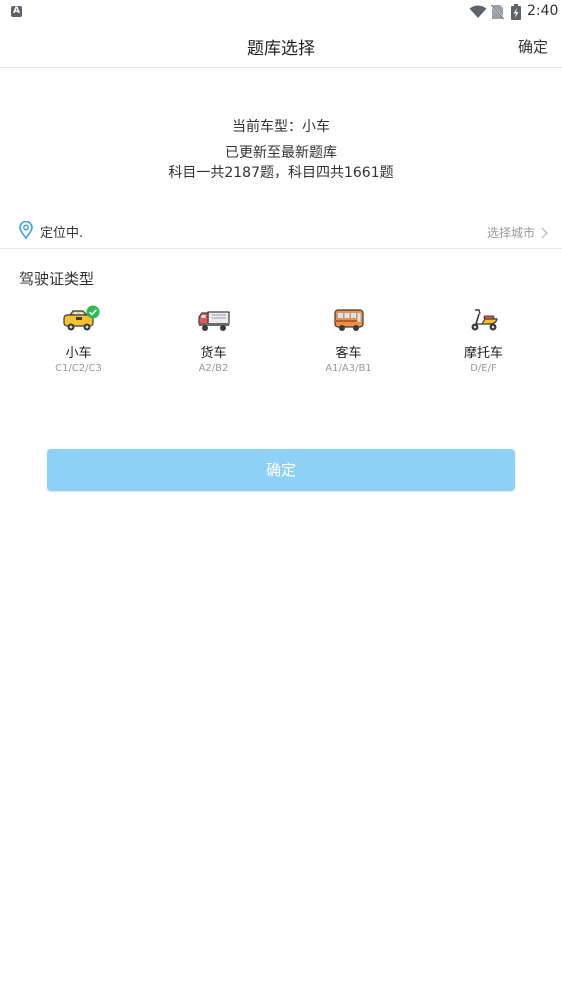  I want to click on select-city-button: 选择城市, so click(517, 232).